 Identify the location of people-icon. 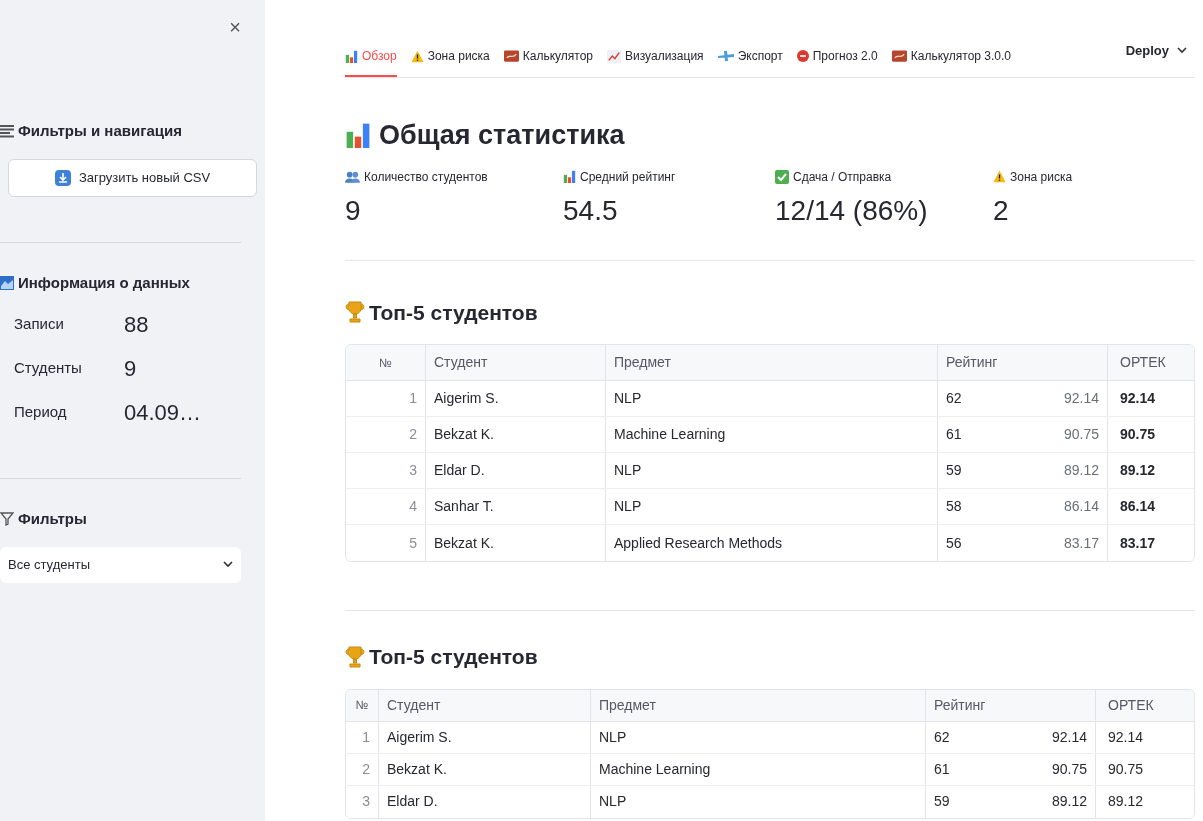
(352, 176).